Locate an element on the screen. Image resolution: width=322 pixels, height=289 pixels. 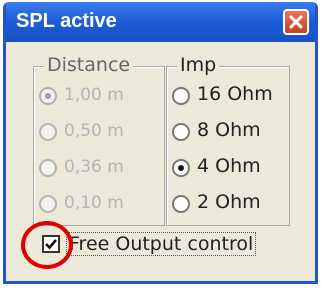
close-icon is located at coordinates (296, 22).